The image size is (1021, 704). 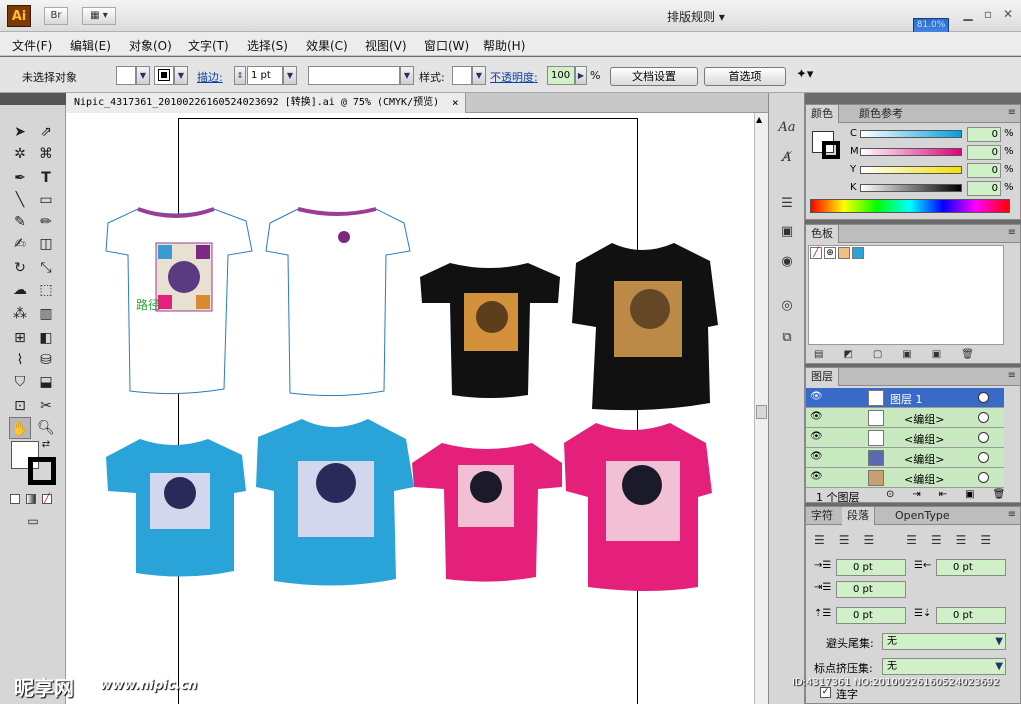 I want to click on mojikumi-select: 无 ▼, so click(x=944, y=666).